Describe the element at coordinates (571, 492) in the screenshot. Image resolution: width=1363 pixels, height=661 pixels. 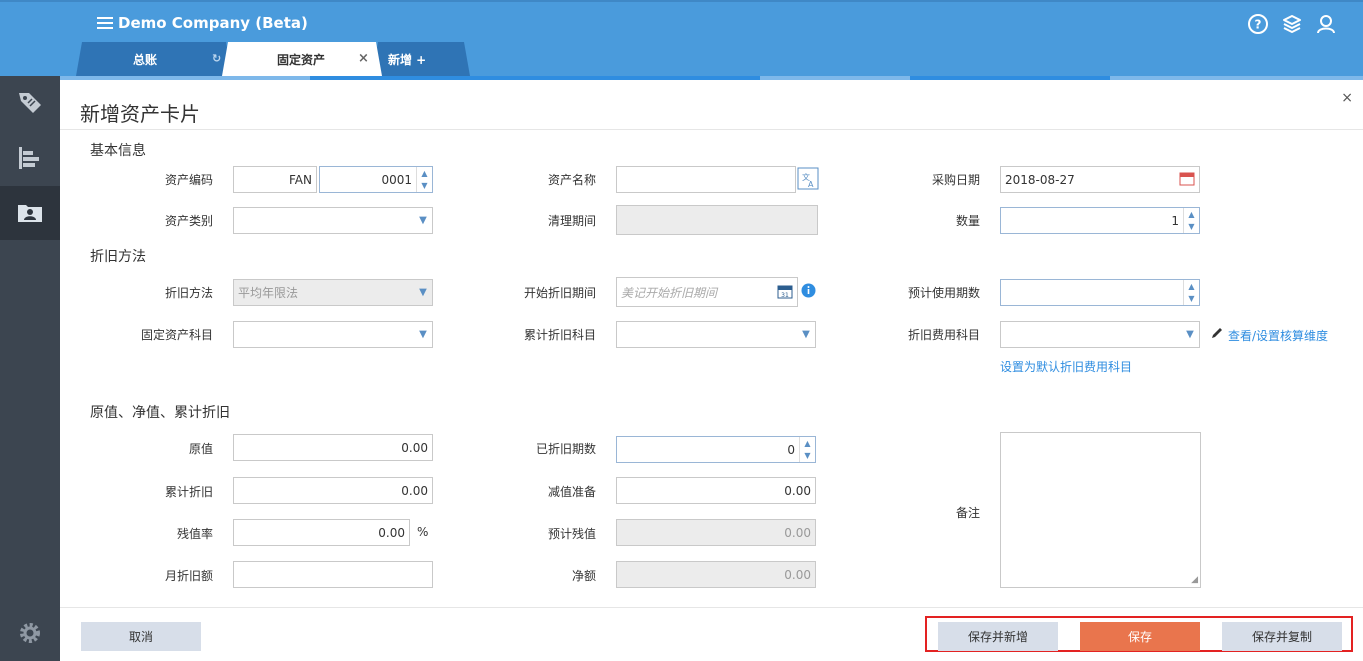
I see `impairment-label: 减值准备` at that location.